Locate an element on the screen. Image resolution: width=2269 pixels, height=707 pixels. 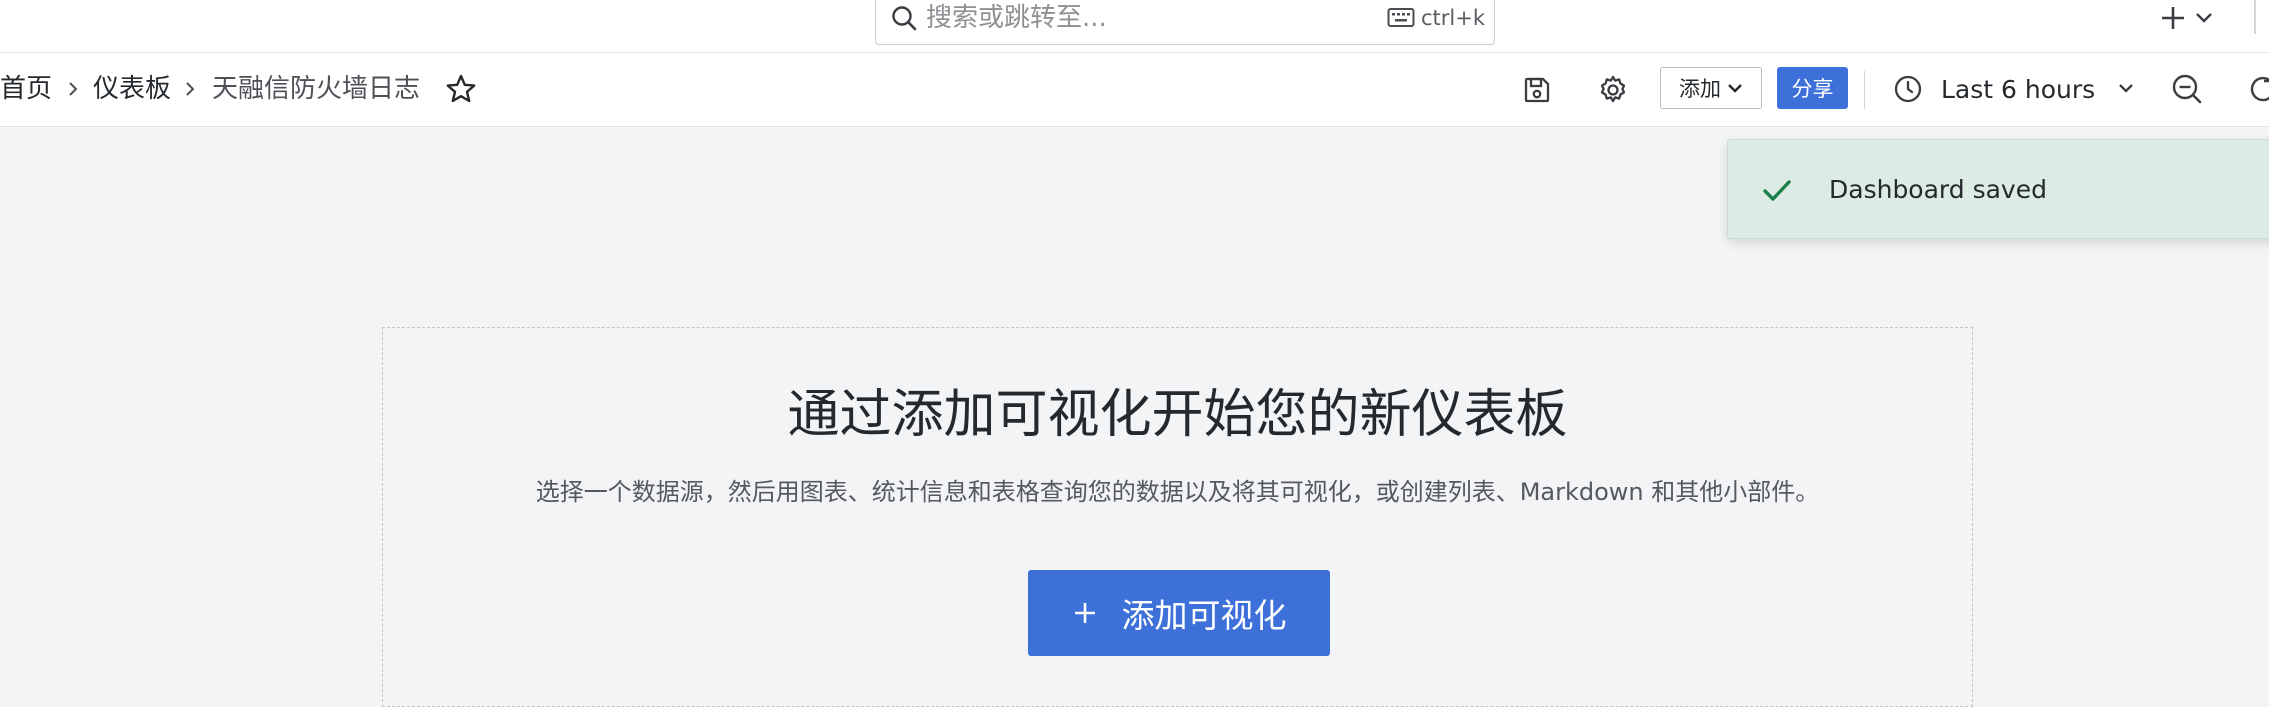
new-menu-button is located at coordinates (2188, 18).